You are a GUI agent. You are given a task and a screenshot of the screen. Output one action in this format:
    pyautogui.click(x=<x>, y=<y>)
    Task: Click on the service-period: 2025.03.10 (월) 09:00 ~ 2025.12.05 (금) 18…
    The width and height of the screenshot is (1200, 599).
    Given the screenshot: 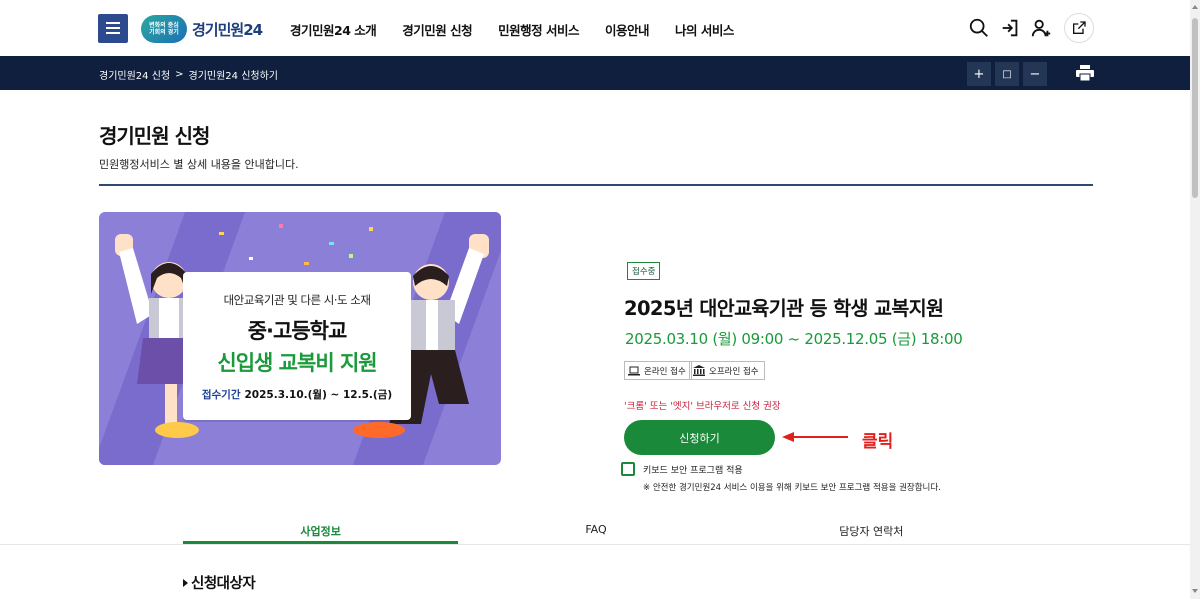 What is the action you would take?
    pyautogui.click(x=794, y=339)
    